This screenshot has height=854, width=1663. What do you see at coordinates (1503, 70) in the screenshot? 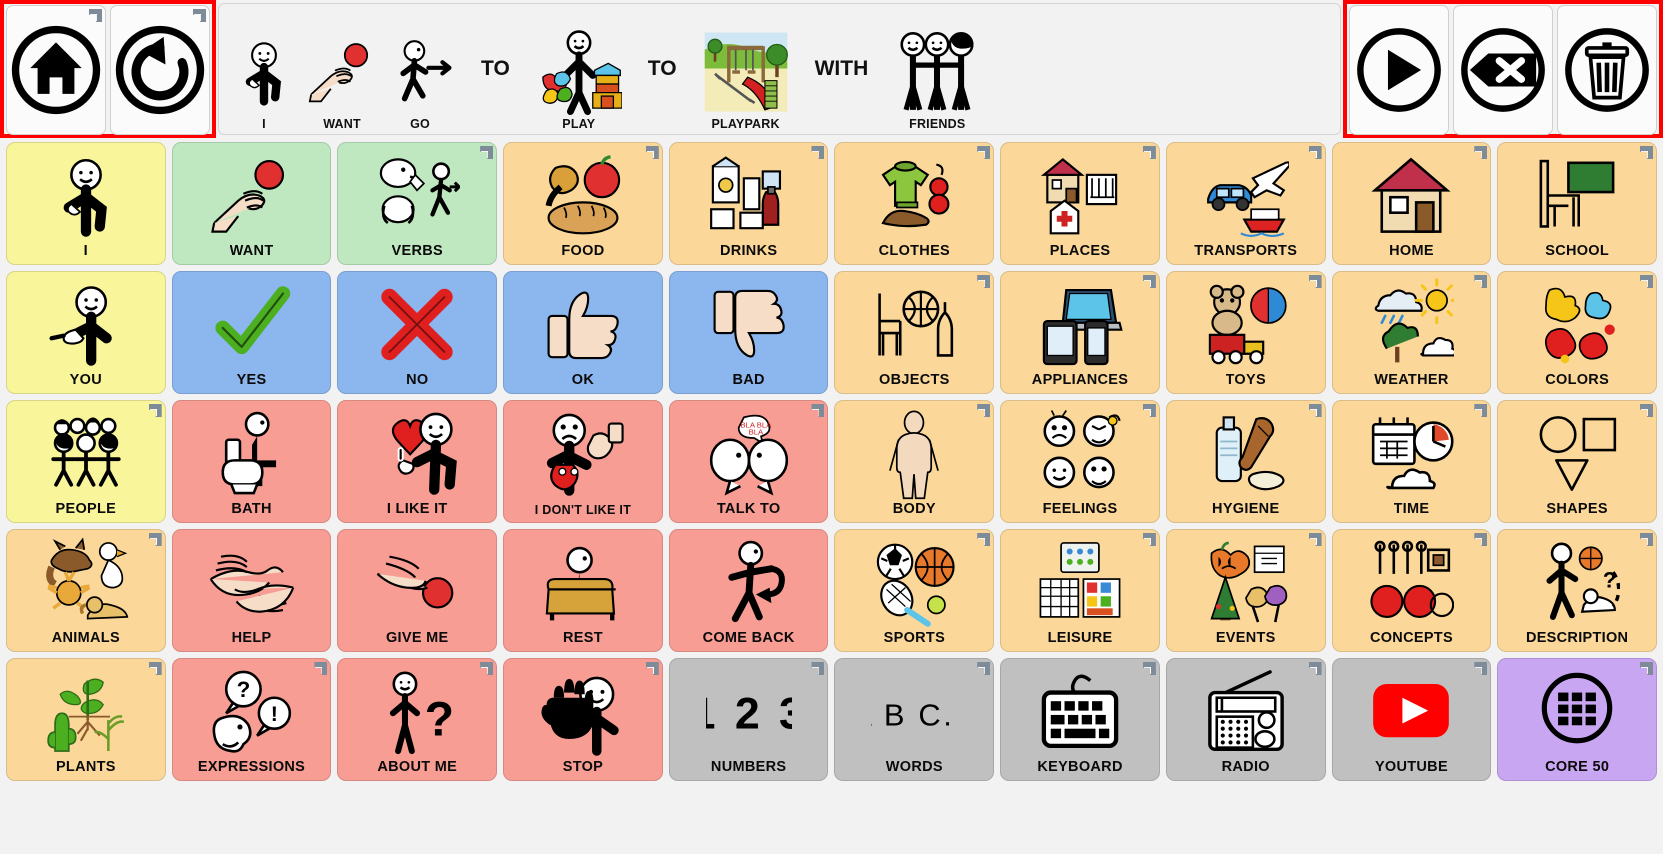
I see `backspace-button` at bounding box center [1503, 70].